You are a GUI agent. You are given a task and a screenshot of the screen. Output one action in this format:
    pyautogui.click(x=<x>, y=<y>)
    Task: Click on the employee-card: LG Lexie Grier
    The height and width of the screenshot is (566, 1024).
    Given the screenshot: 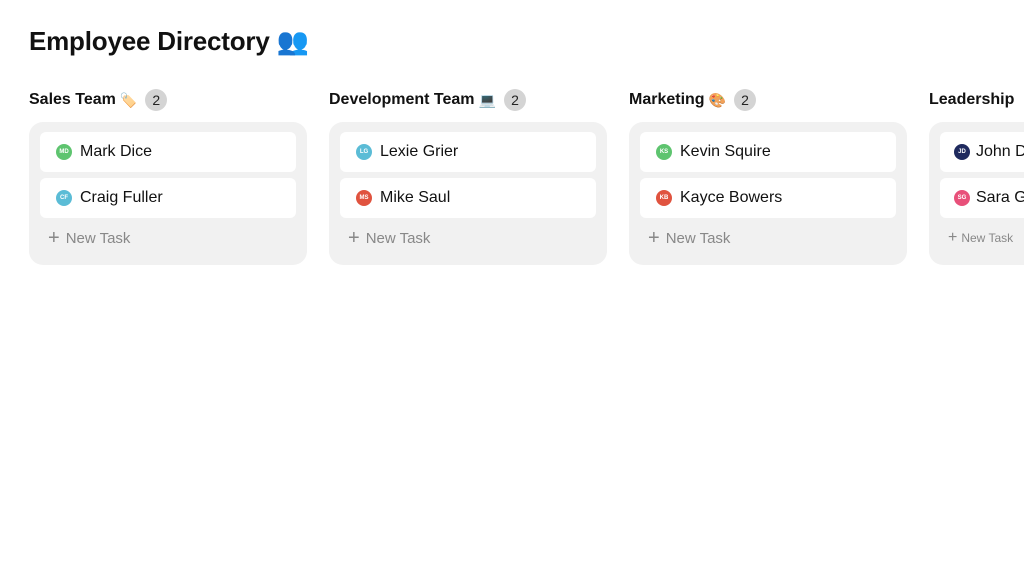 What is the action you would take?
    pyautogui.click(x=468, y=152)
    